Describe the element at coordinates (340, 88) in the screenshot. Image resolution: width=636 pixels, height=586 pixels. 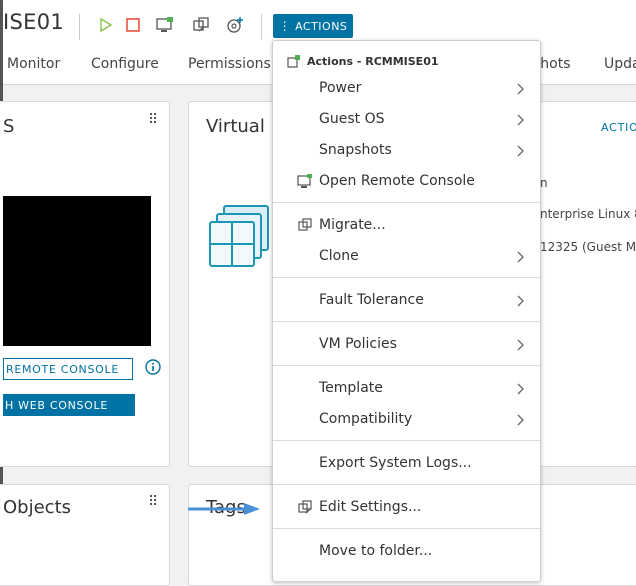
I see `menu-item-power: Power` at that location.